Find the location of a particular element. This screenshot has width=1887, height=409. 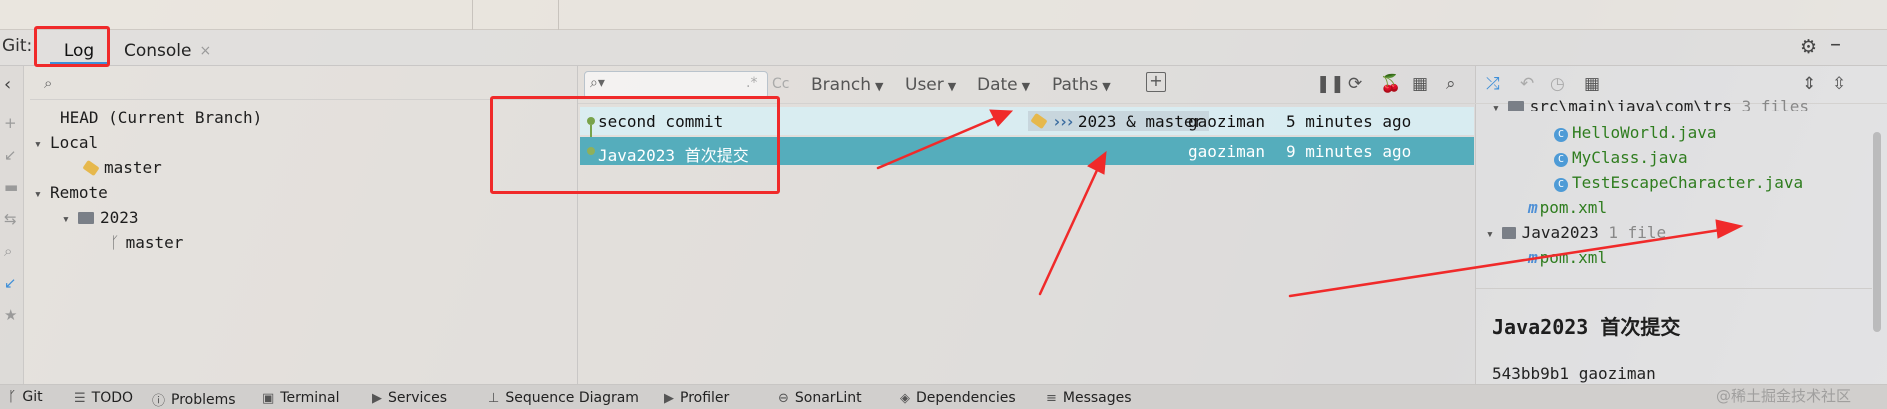

statusbar-services: ▶ Services is located at coordinates (409, 398).